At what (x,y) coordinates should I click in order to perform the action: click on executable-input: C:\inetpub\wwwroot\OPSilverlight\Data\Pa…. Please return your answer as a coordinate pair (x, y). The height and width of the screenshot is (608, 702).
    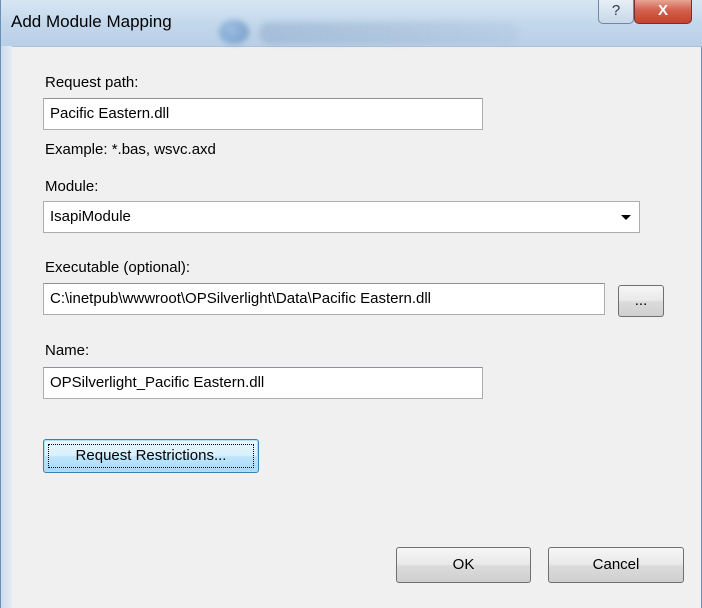
    Looking at the image, I should click on (324, 299).